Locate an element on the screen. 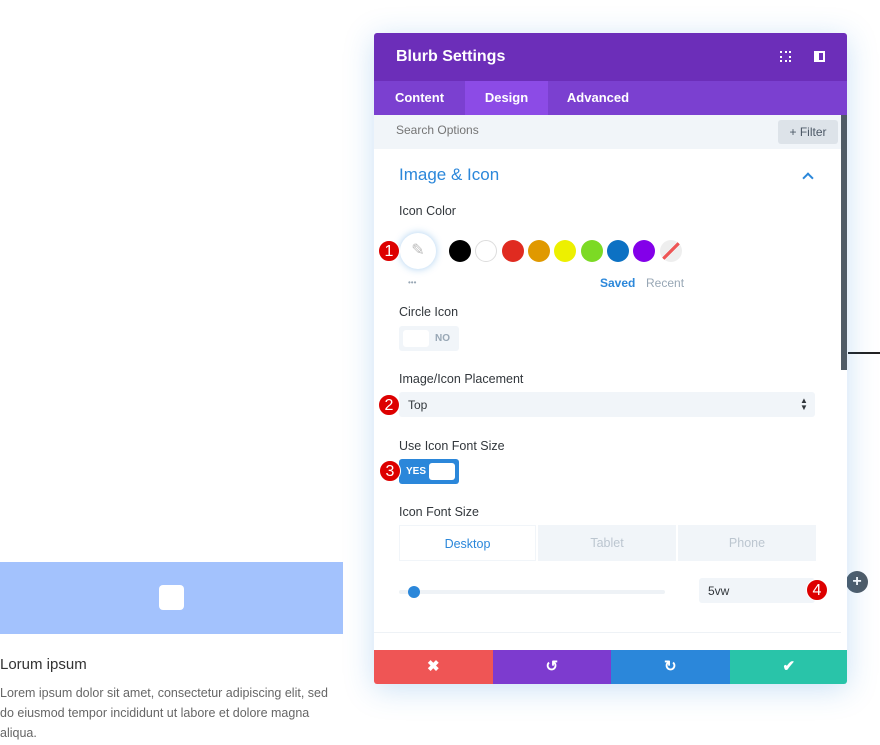 The image size is (880, 745). annotation-badge-3: 3 is located at coordinates (390, 471).